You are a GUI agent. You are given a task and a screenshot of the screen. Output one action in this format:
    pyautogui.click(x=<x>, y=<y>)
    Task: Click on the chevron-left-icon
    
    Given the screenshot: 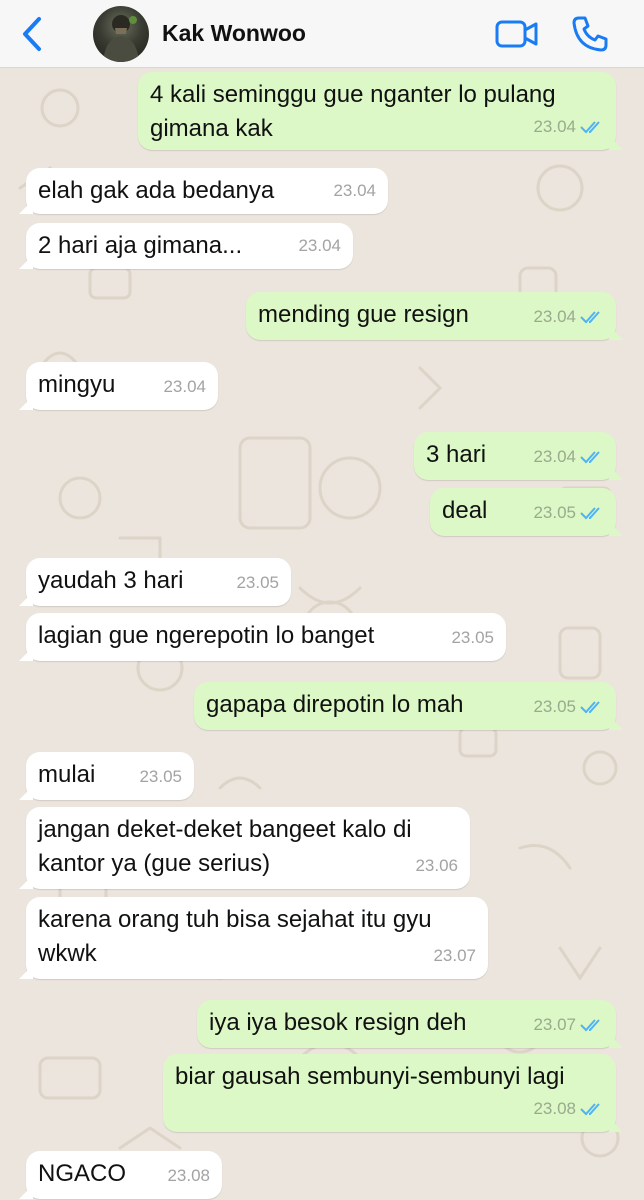 What is the action you would take?
    pyautogui.click(x=32, y=34)
    